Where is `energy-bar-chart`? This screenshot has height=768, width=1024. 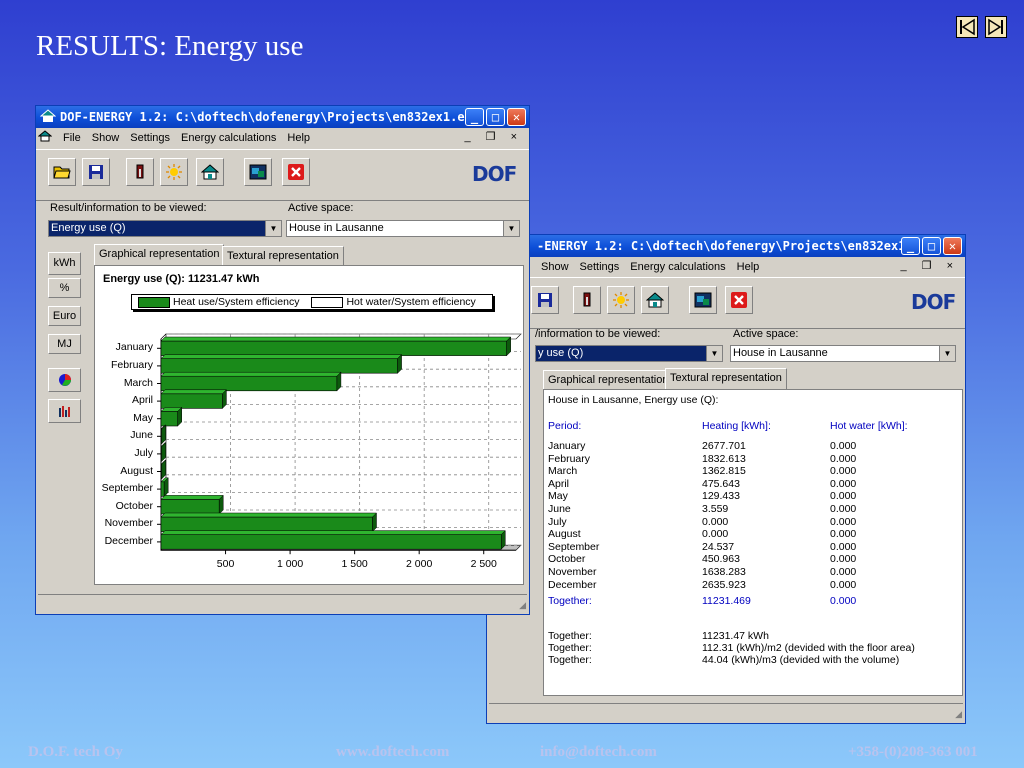 energy-bar-chart is located at coordinates (339, 444).